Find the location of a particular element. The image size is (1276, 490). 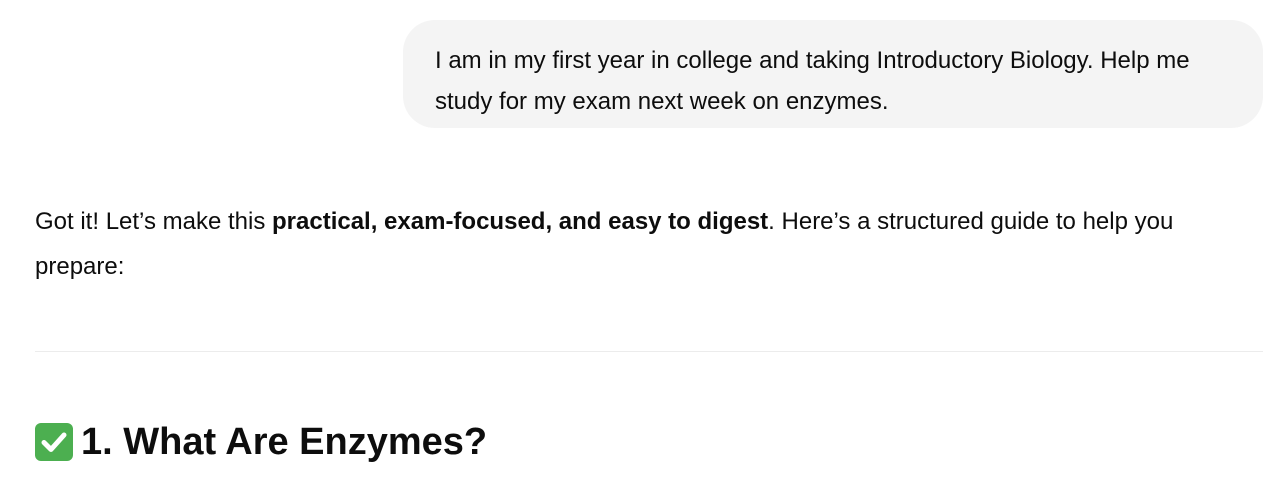

check-mark-button-icon is located at coordinates (54, 442).